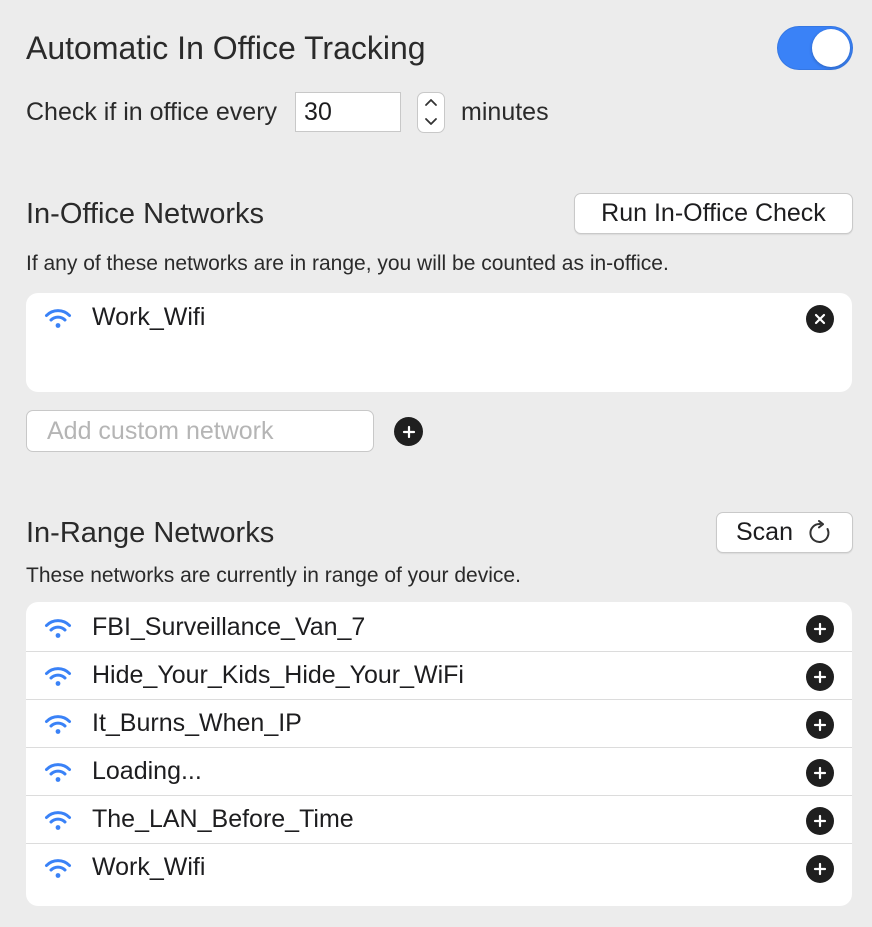  I want to click on scan-label: Scan, so click(764, 532).